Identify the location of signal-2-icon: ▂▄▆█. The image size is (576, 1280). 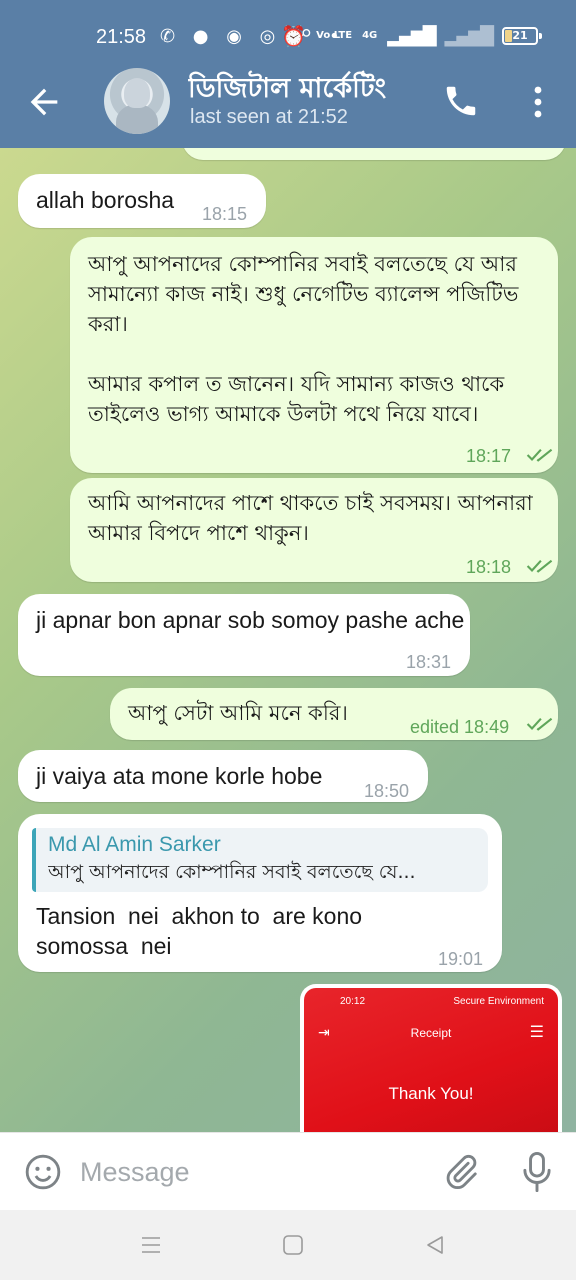
(469, 36).